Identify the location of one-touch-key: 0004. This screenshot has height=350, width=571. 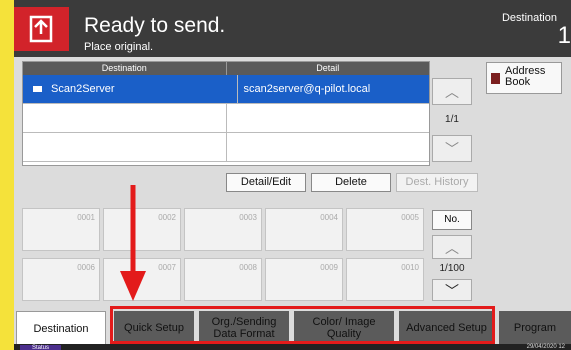
(304, 229).